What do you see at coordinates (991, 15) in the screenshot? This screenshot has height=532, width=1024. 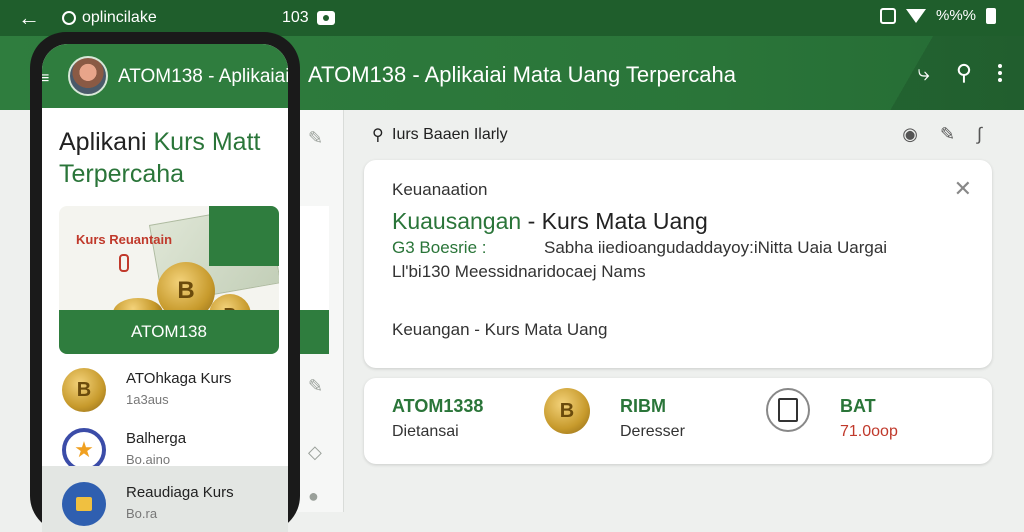 I see `battery-icon` at bounding box center [991, 15].